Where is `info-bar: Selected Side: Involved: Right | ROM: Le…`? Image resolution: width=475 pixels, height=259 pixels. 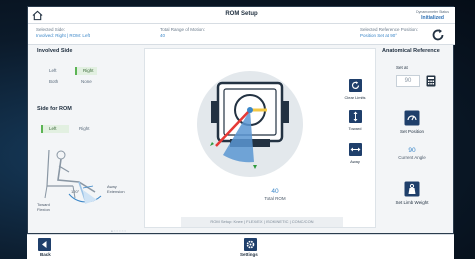
info-bar: Selected Side: Involved: Right | ROM: Le… is located at coordinates (241, 34).